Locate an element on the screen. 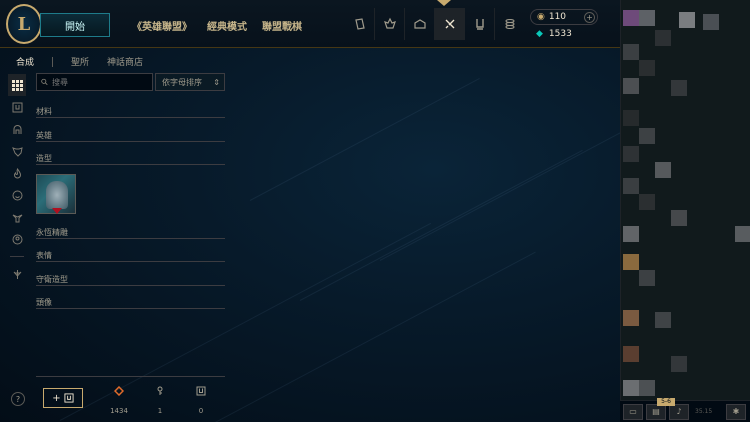  help-button: ? is located at coordinates (18, 399).